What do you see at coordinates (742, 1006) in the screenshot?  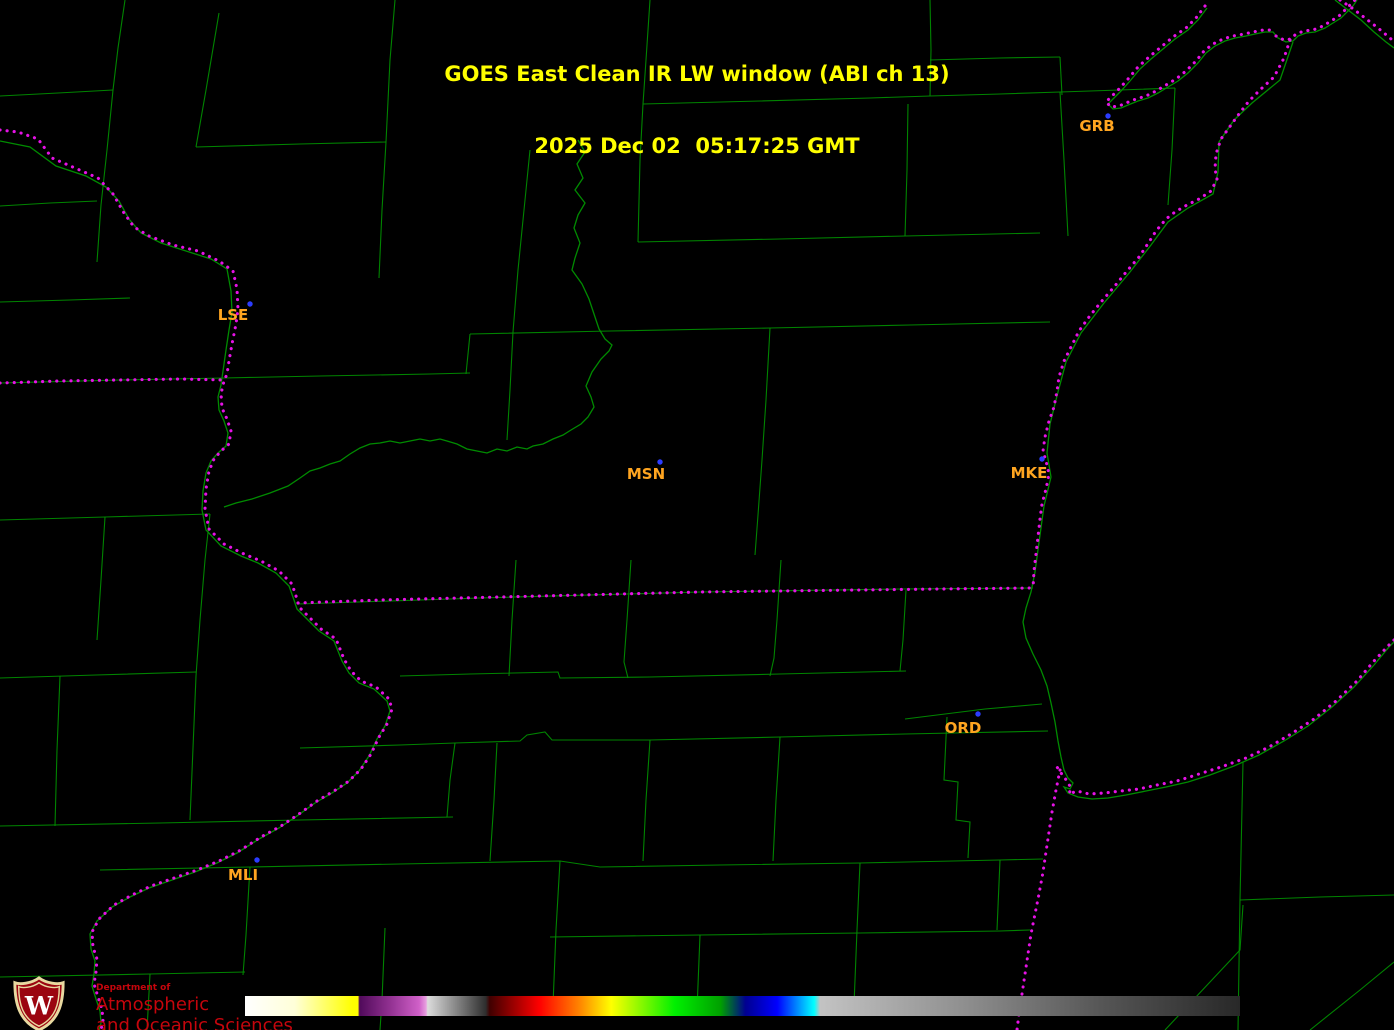 I see `temperature-colorbar` at bounding box center [742, 1006].